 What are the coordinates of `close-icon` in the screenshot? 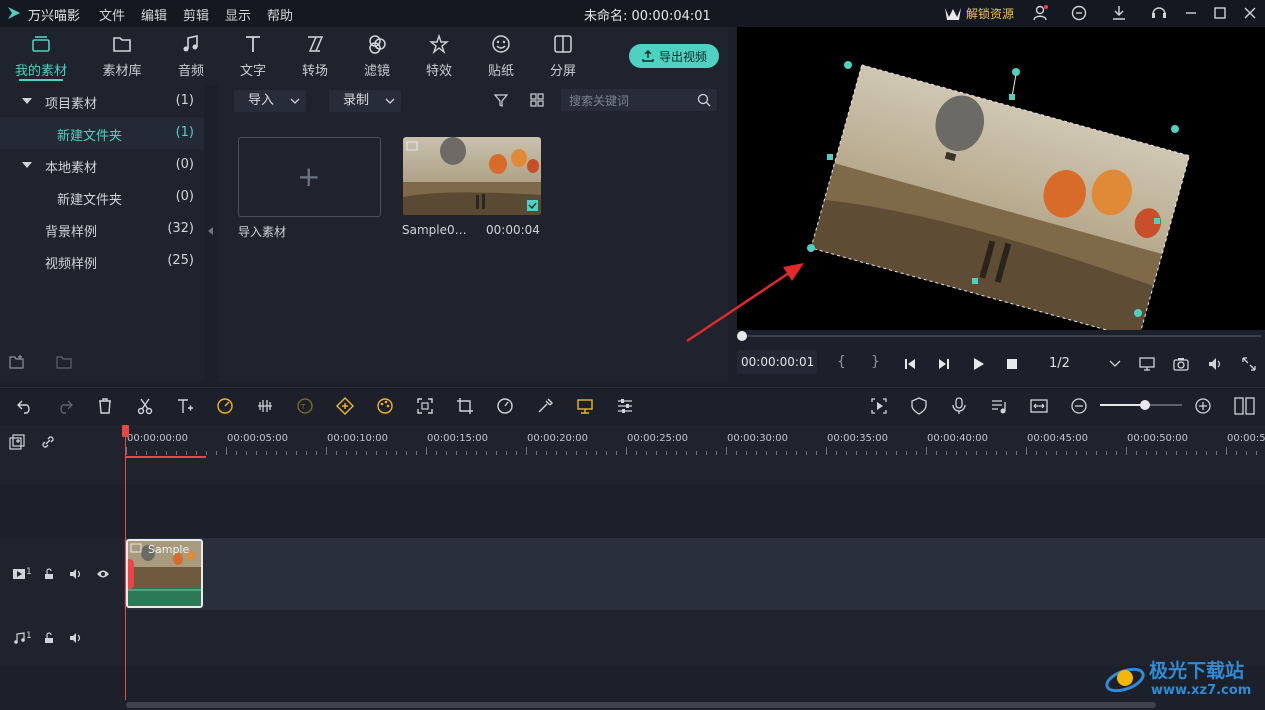 It's located at (1250, 13).